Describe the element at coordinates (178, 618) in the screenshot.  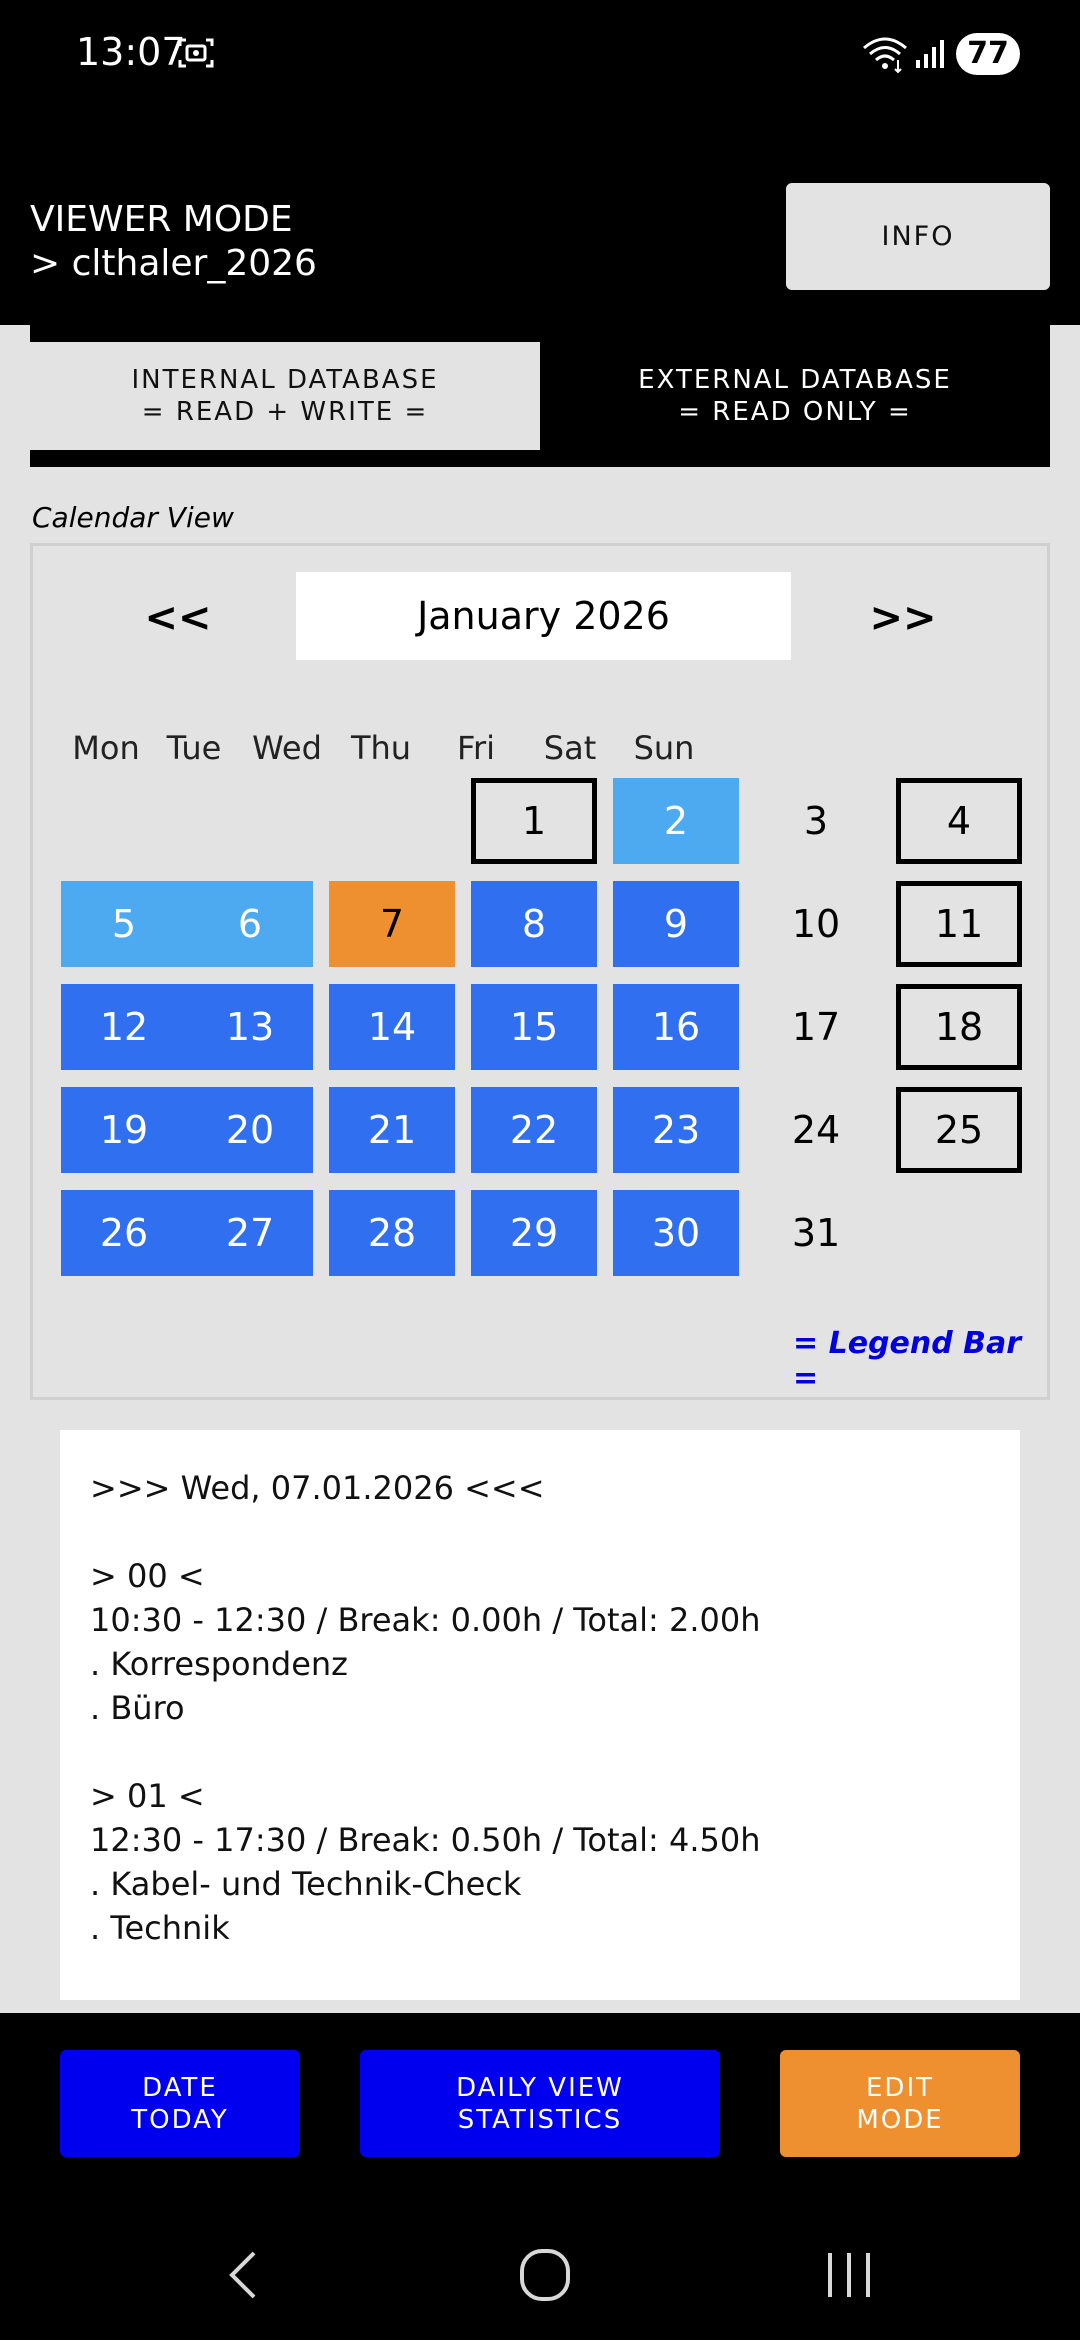
I see `prev-month-button: <<` at that location.